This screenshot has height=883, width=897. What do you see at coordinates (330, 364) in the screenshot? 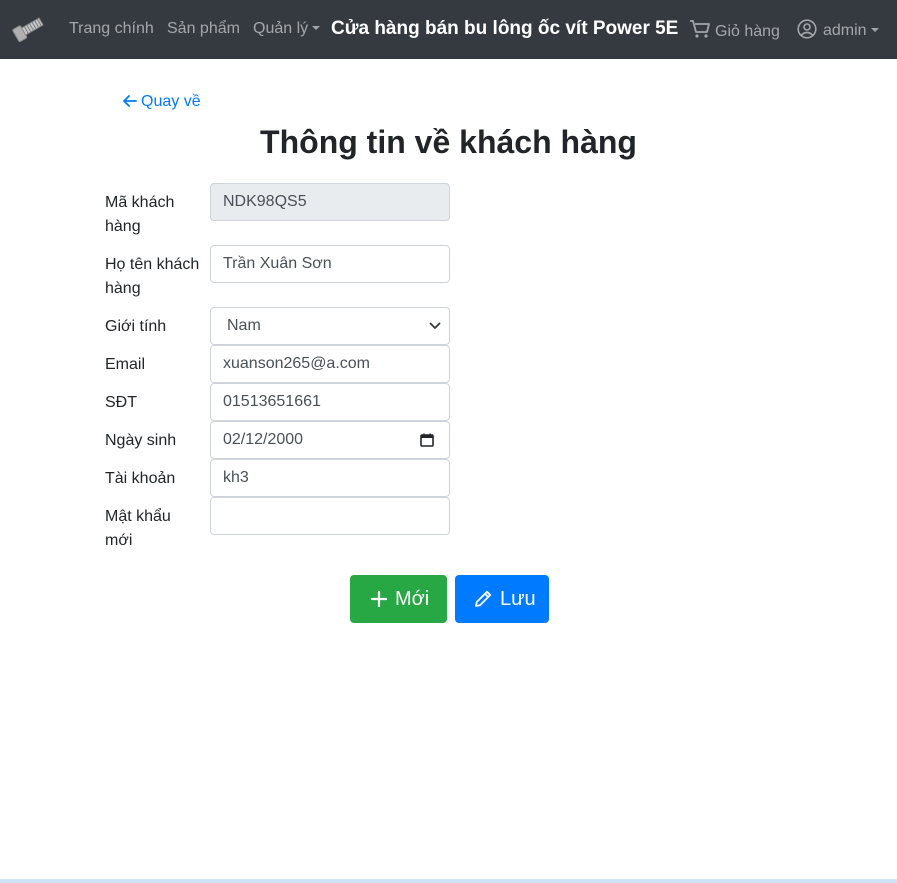
I see `email-field: xuanson265@a.com` at bounding box center [330, 364].